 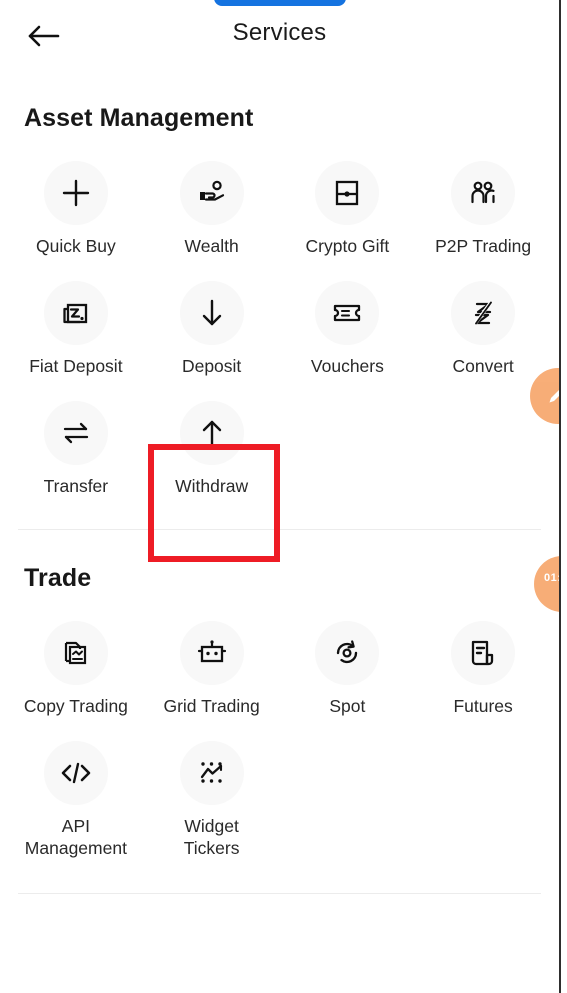 What do you see at coordinates (347, 246) in the screenshot?
I see `tile-label: Crypto Gift` at bounding box center [347, 246].